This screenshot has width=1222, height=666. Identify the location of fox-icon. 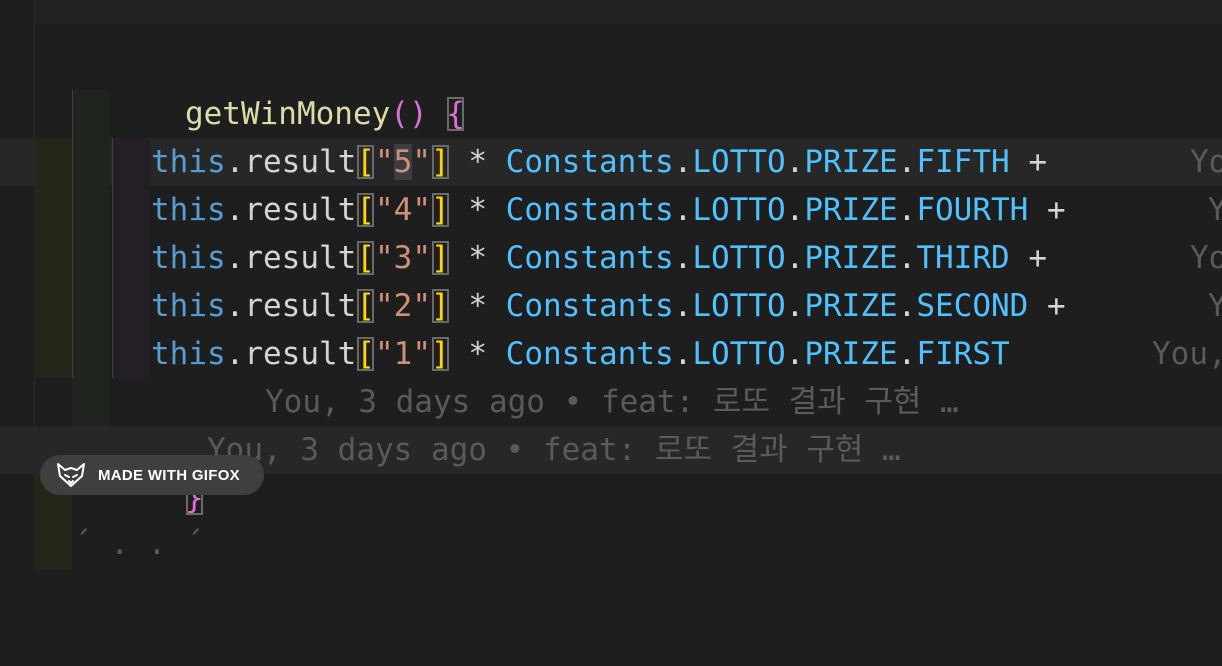
(71, 475).